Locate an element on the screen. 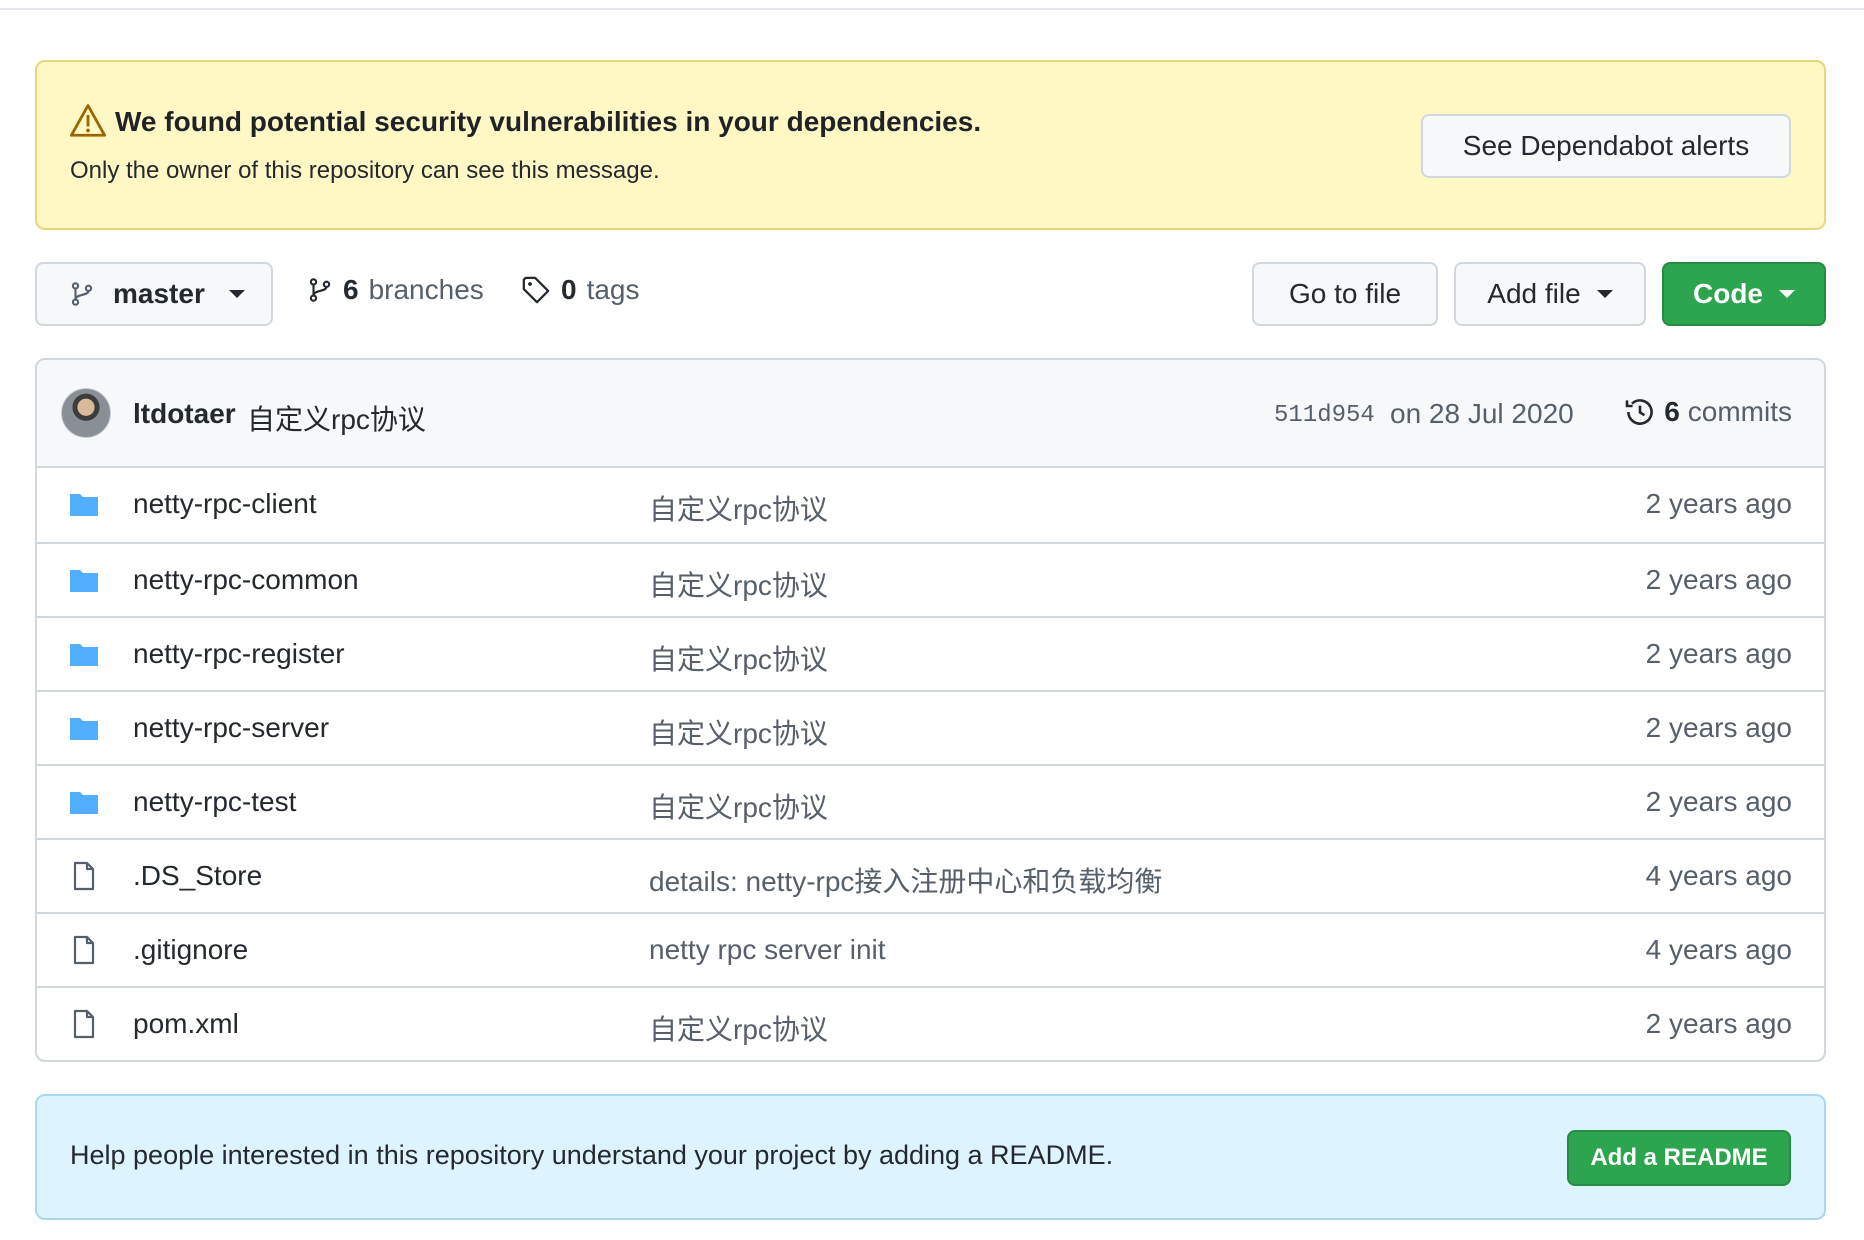 Image resolution: width=1864 pixels, height=1240 pixels. code-label: Code is located at coordinates (1728, 293).